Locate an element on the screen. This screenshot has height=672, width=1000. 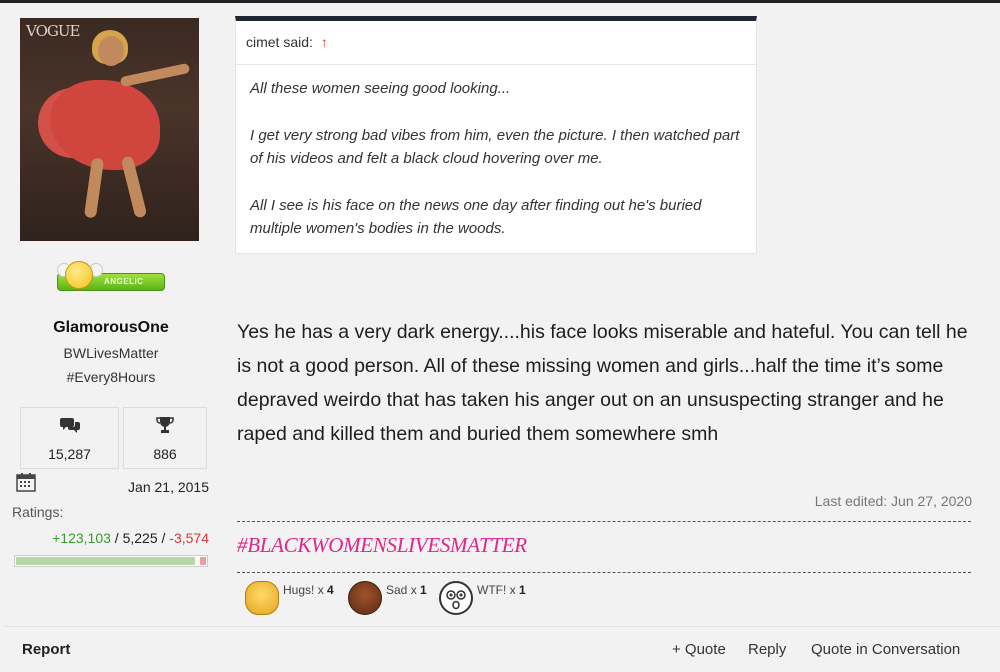
ratings-neutral: 5,225 is located at coordinates (140, 538).